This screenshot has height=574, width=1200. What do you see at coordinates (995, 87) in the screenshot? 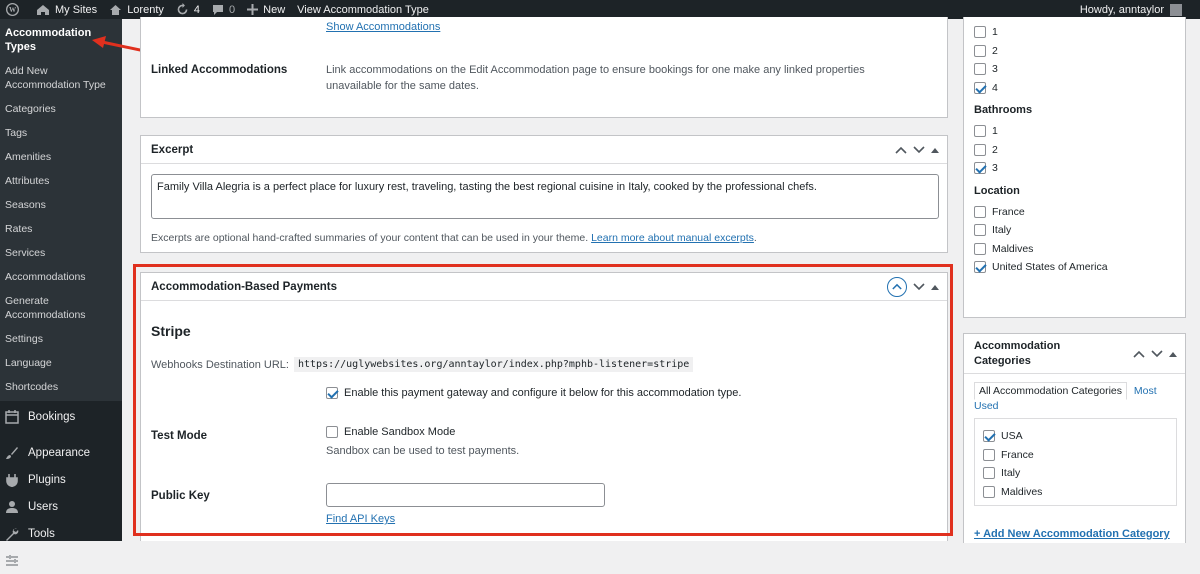
I see `option-label: 4` at bounding box center [995, 87].